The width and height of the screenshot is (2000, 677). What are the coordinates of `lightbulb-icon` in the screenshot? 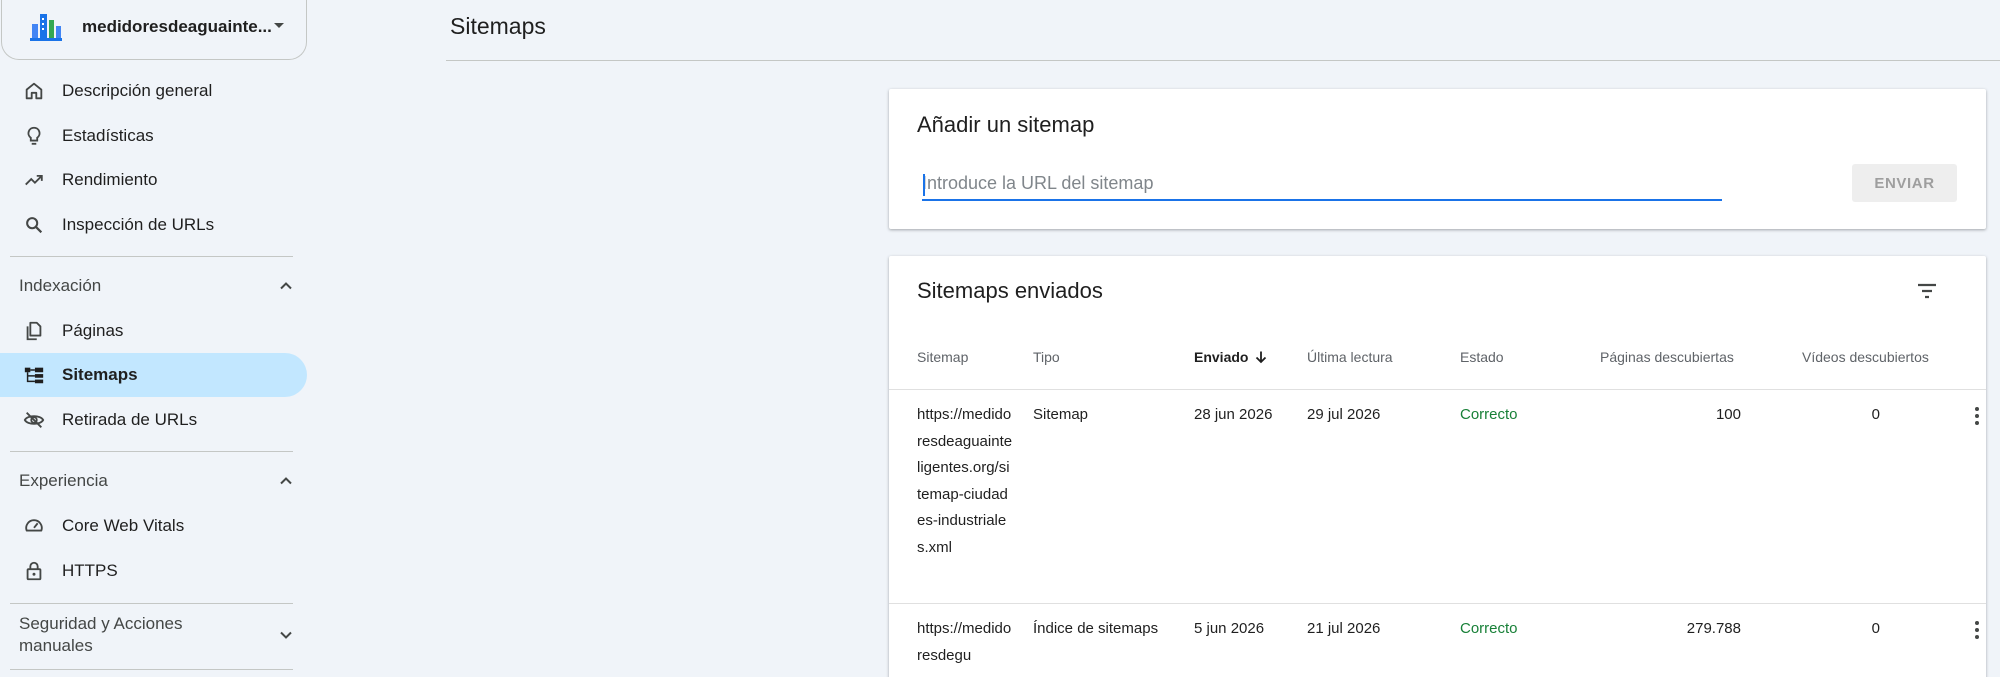 It's located at (34, 136).